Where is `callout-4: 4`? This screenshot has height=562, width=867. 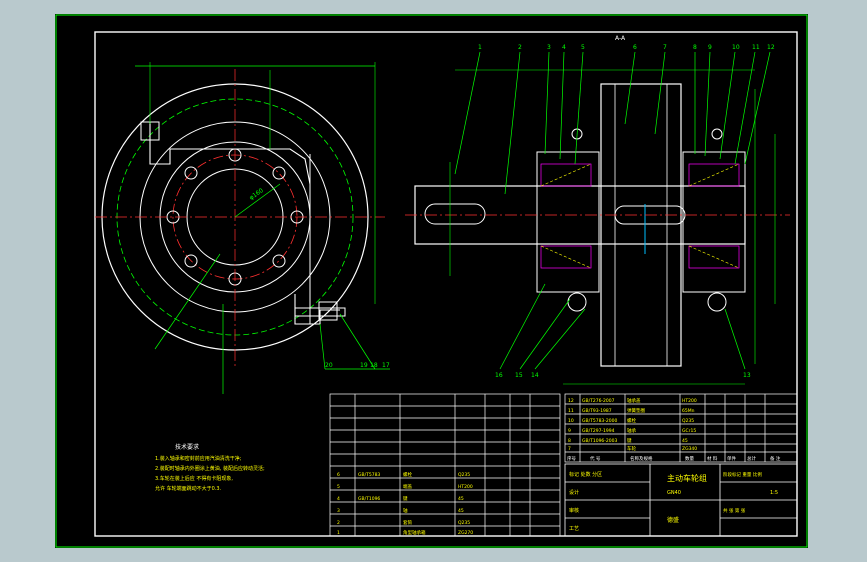
callout-4: 4 is located at coordinates (564, 47).